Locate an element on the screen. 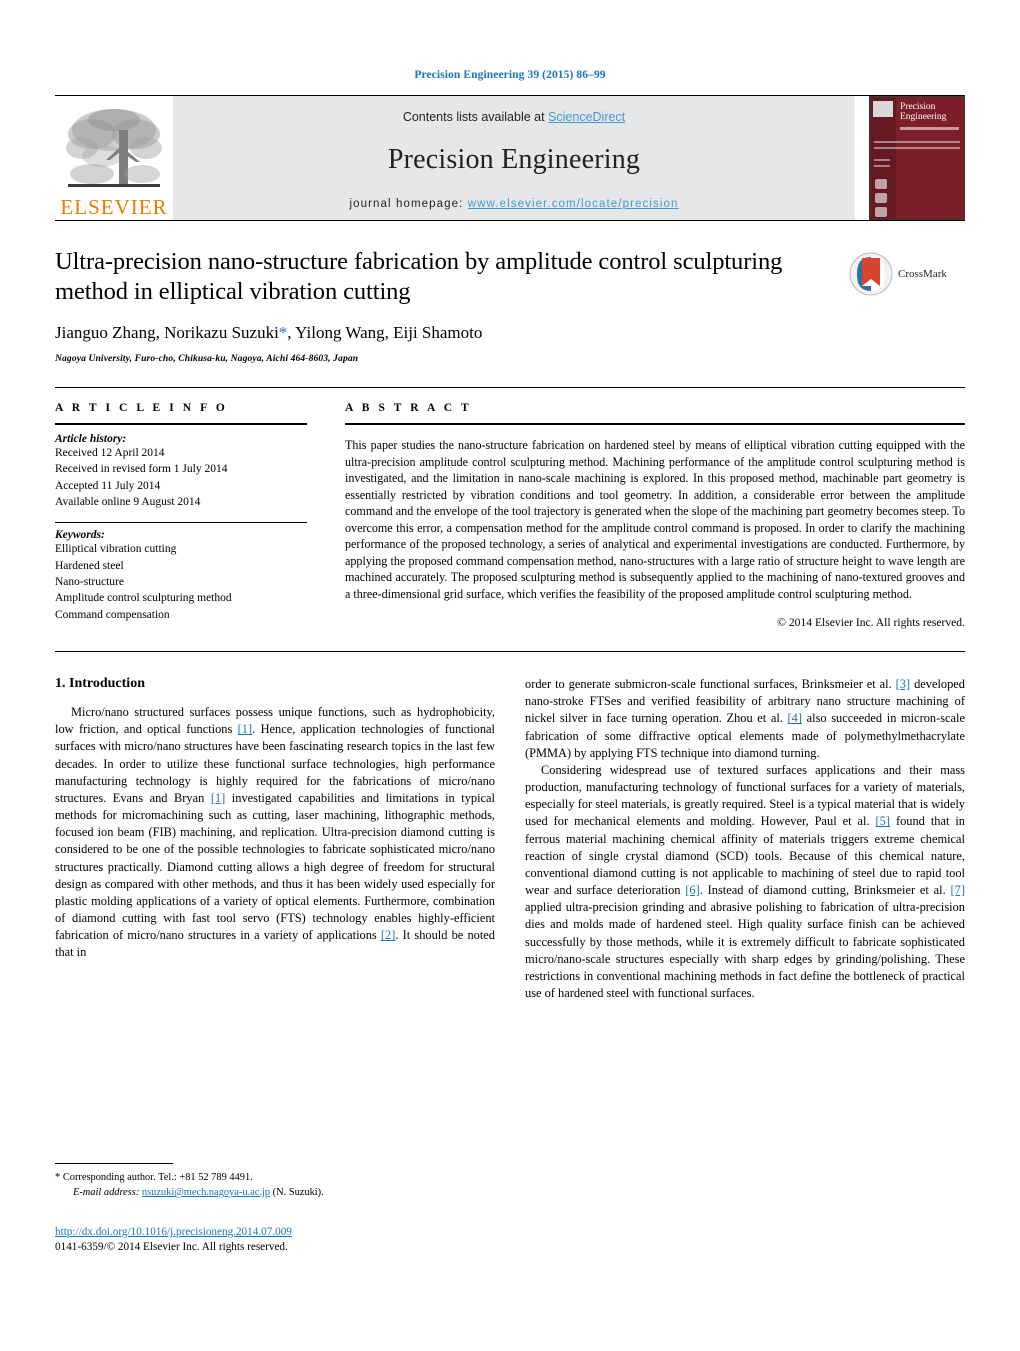 The width and height of the screenshot is (1020, 1351). masthead-bottom-rule is located at coordinates (510, 220).